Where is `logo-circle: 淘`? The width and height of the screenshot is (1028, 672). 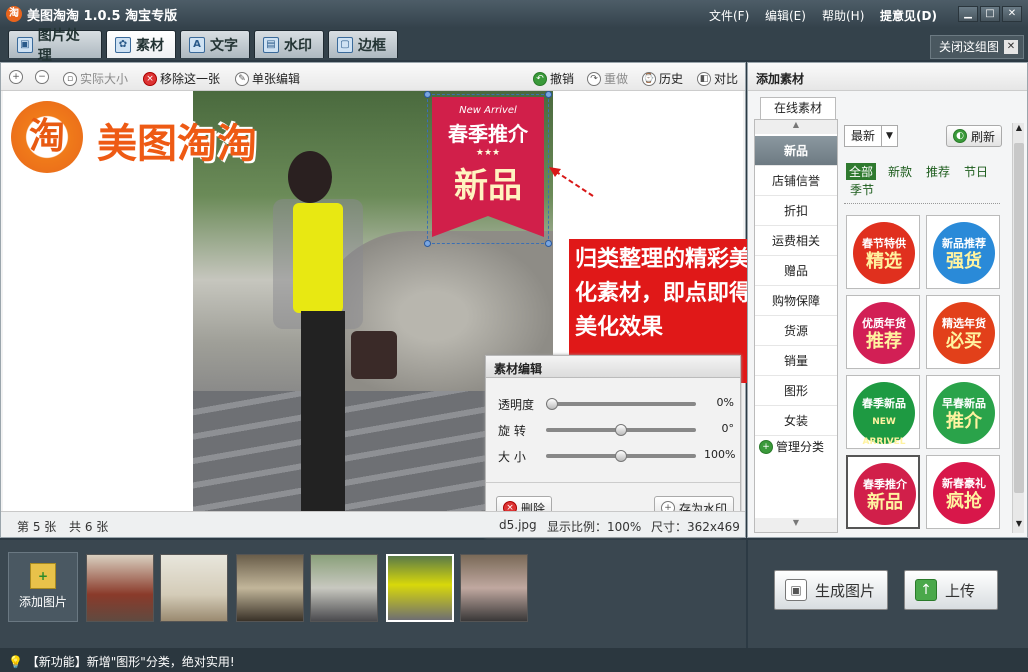 logo-circle: 淘 is located at coordinates (47, 137).